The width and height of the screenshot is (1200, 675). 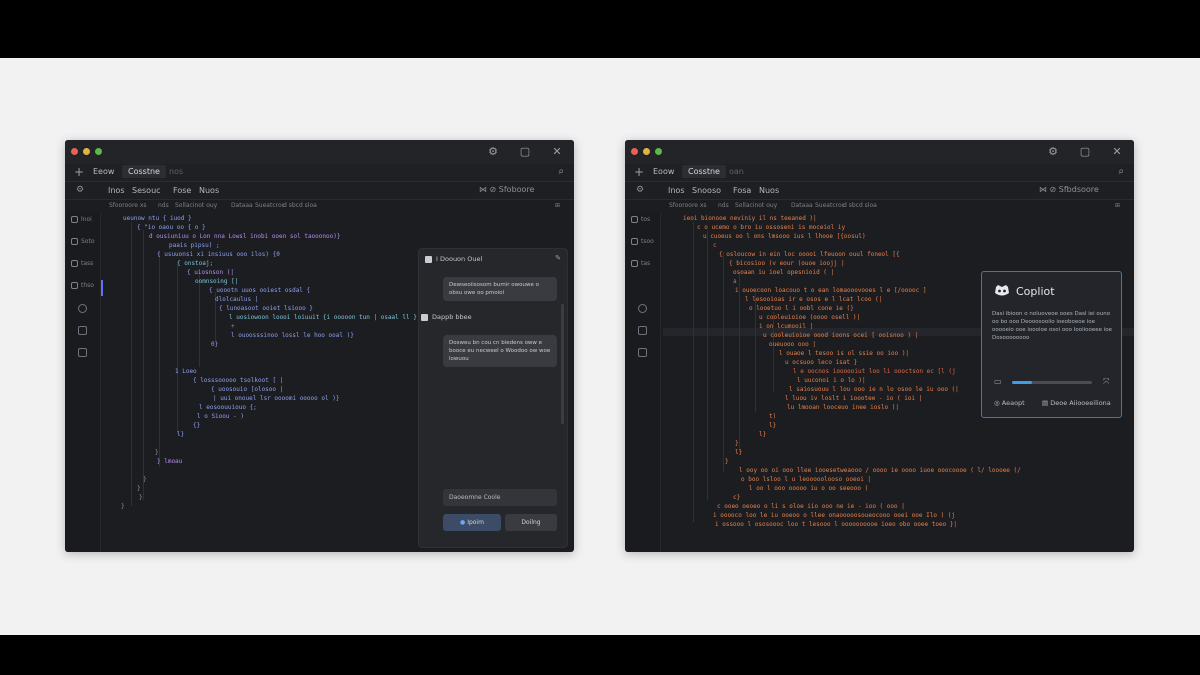 What do you see at coordinates (472, 522) in the screenshot?
I see `import-button: ● Ipoim` at bounding box center [472, 522].